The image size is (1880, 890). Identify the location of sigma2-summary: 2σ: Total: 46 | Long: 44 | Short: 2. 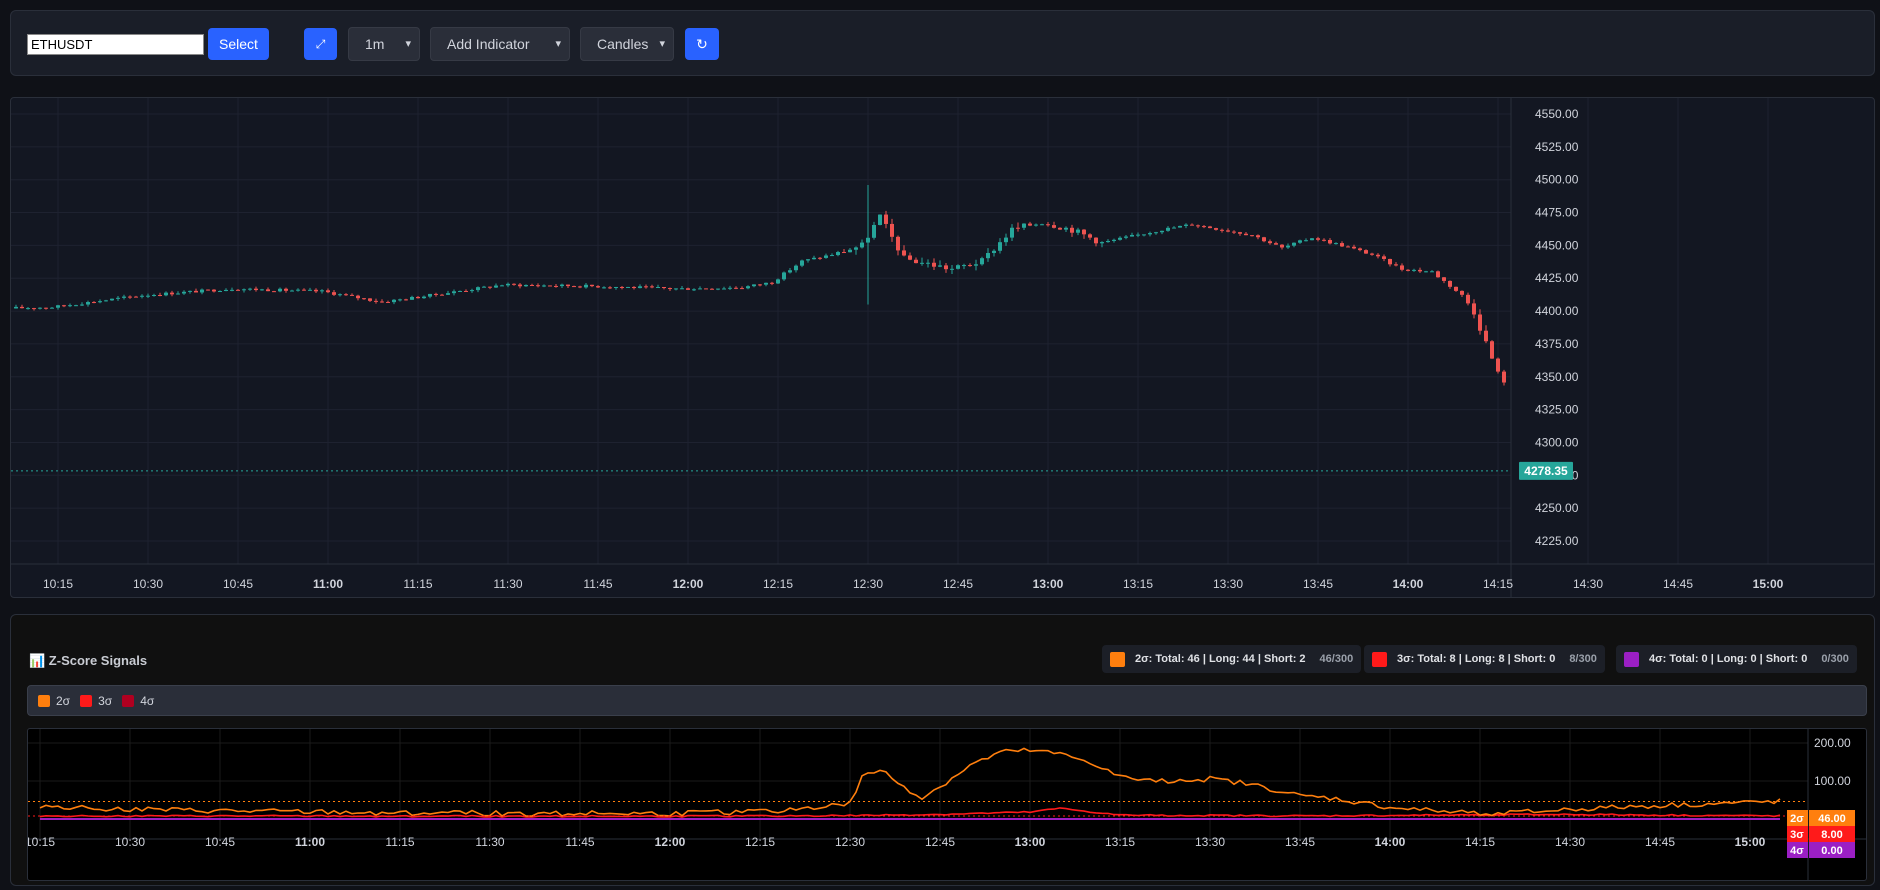
(1220, 659).